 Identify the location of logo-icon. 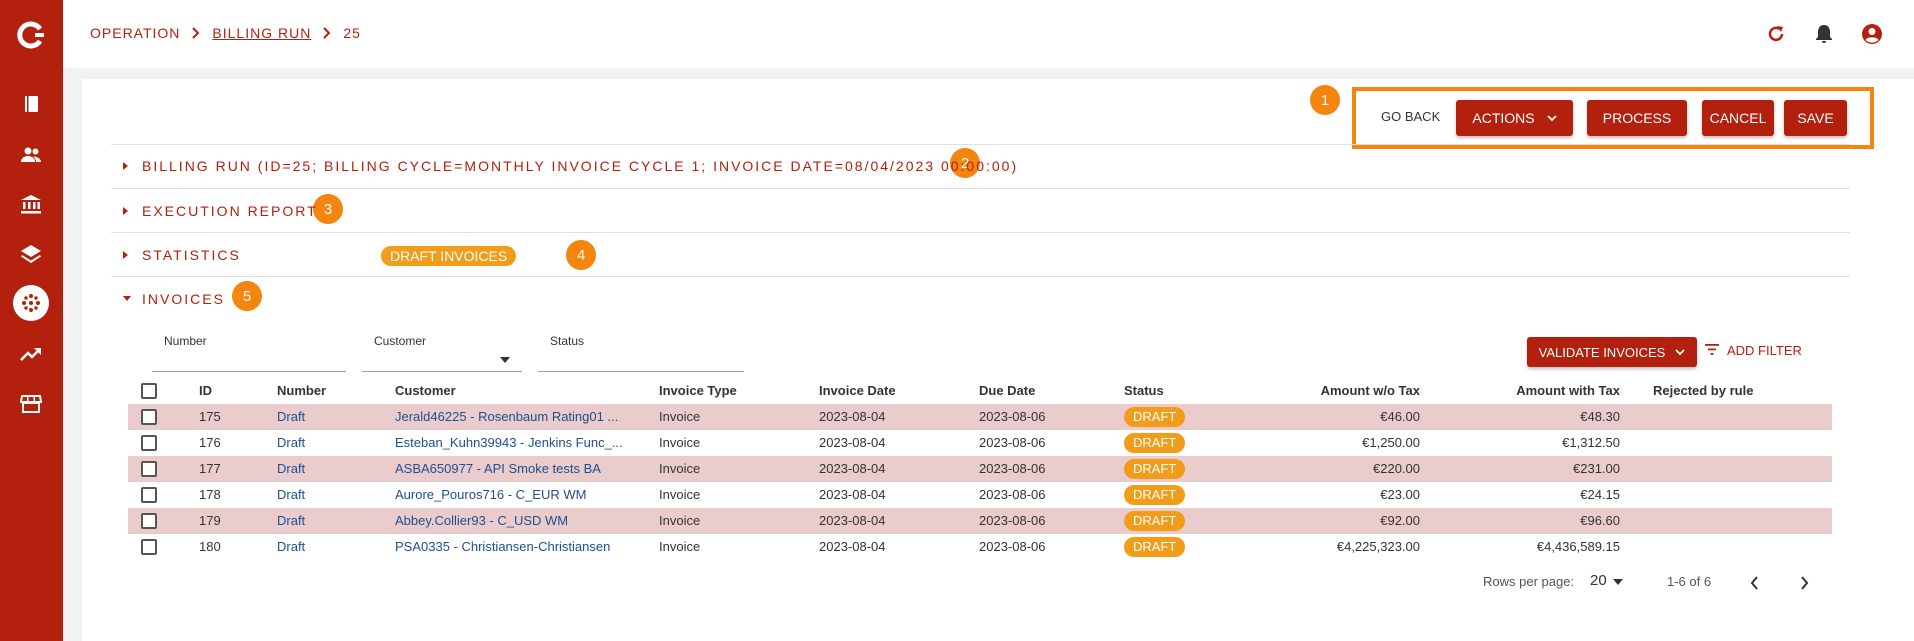
(31, 35).